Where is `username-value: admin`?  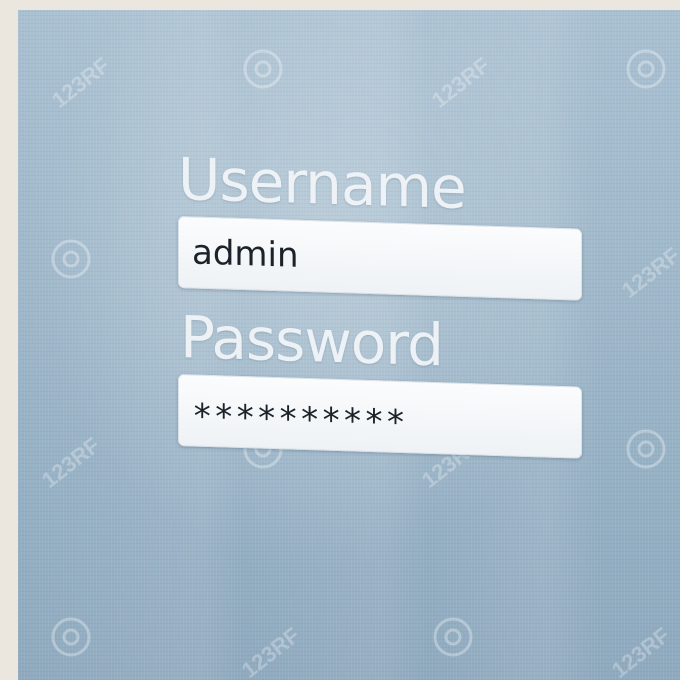 username-value: admin is located at coordinates (245, 254).